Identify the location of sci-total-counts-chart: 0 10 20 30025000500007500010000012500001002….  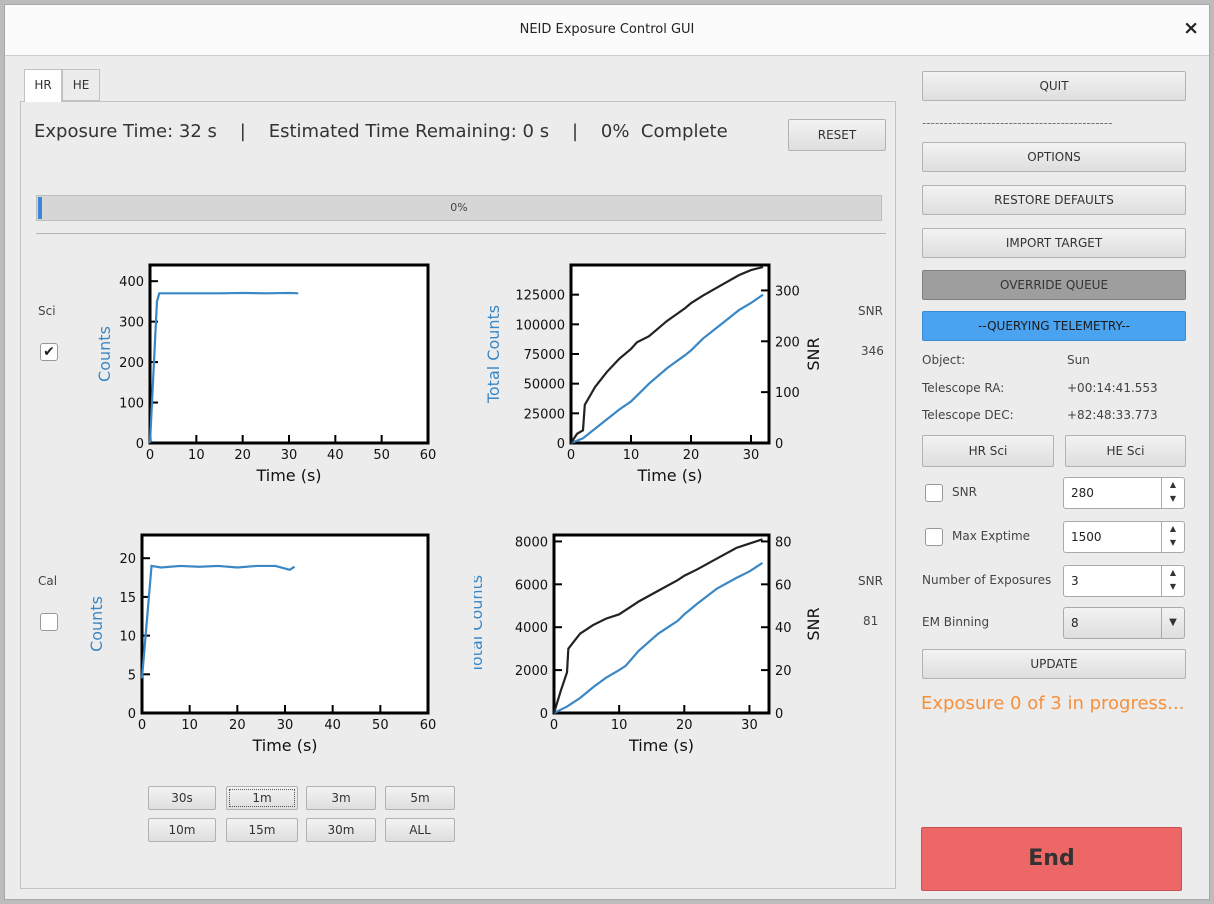
(653, 374).